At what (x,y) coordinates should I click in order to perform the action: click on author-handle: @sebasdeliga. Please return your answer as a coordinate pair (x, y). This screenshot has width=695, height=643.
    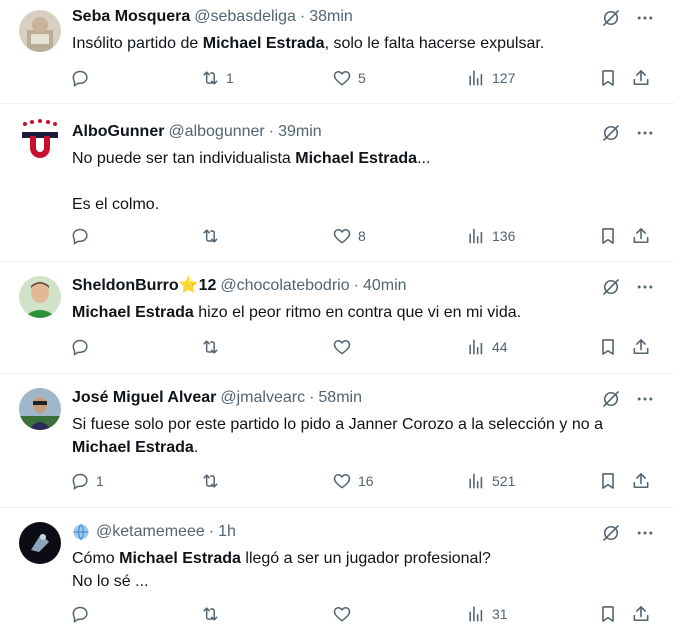
    Looking at the image, I should click on (245, 17).